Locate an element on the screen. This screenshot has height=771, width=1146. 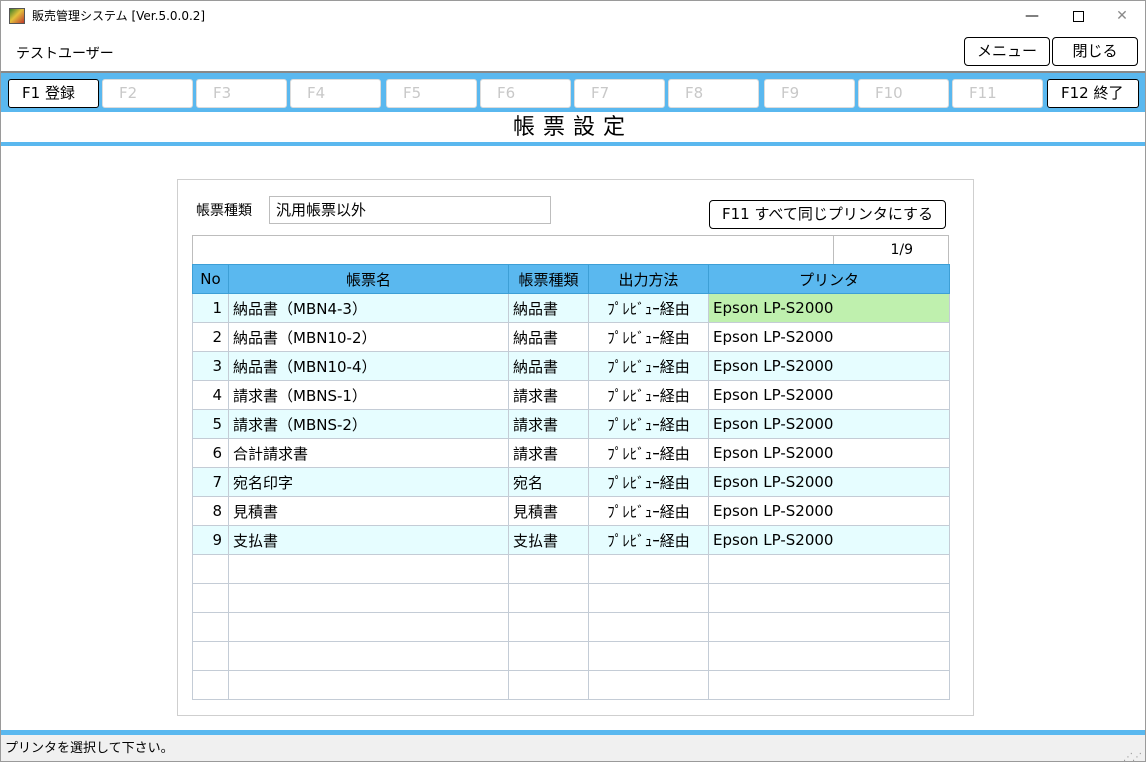
fkey-f6-button: F6 is located at coordinates (525, 93).